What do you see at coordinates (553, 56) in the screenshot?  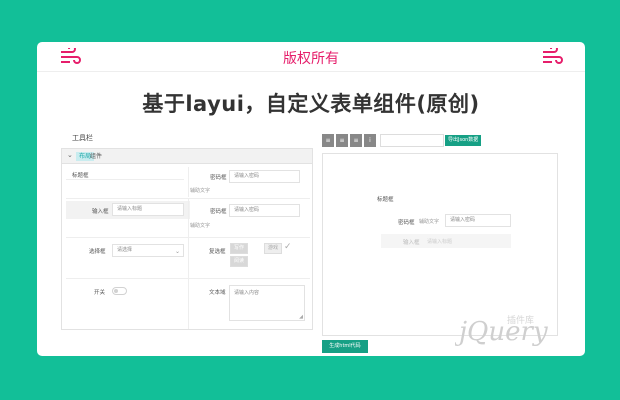 I see `wind-icon` at bounding box center [553, 56].